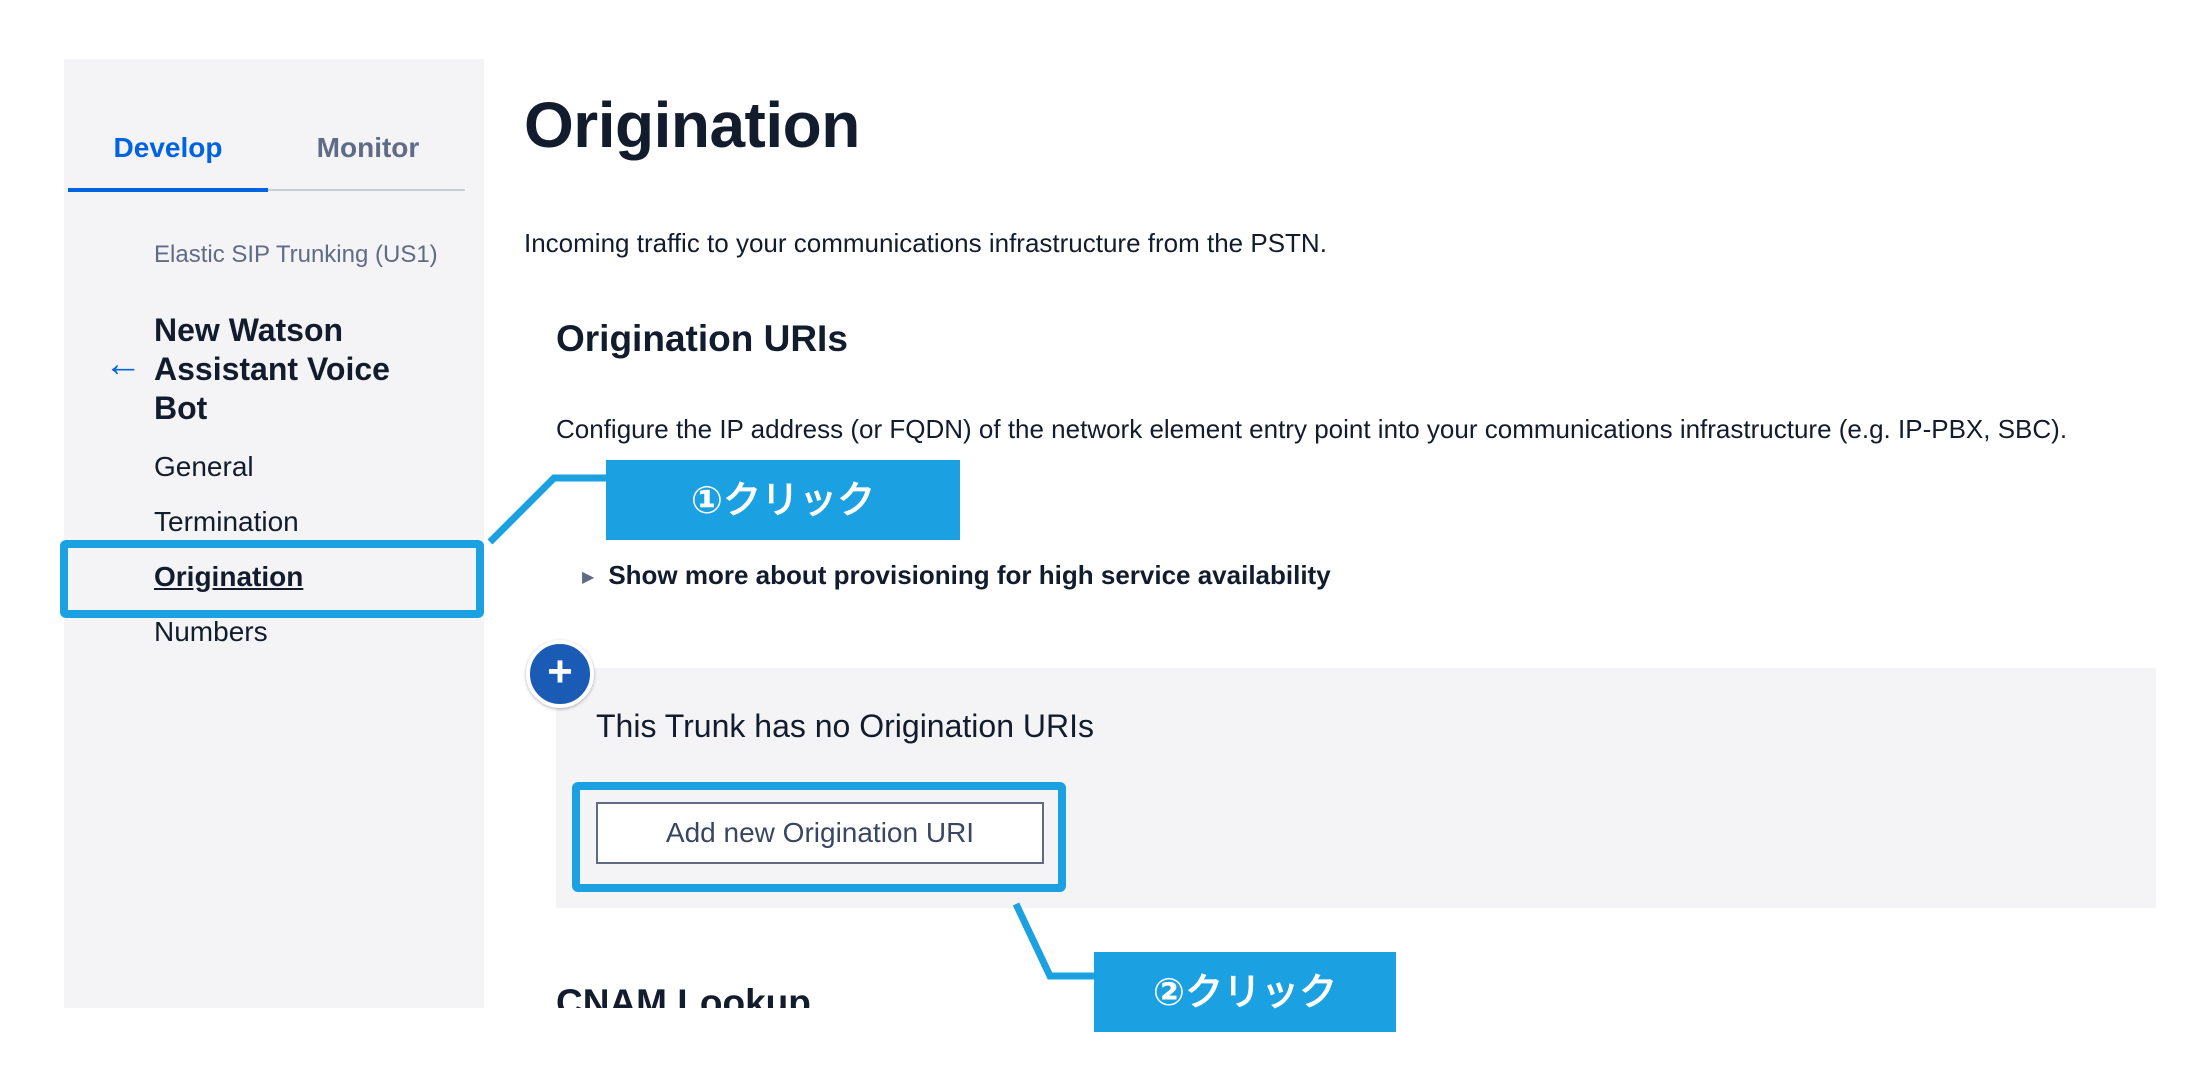 This screenshot has height=1088, width=2206. What do you see at coordinates (546, 509) in the screenshot?
I see `callout-1-connector` at bounding box center [546, 509].